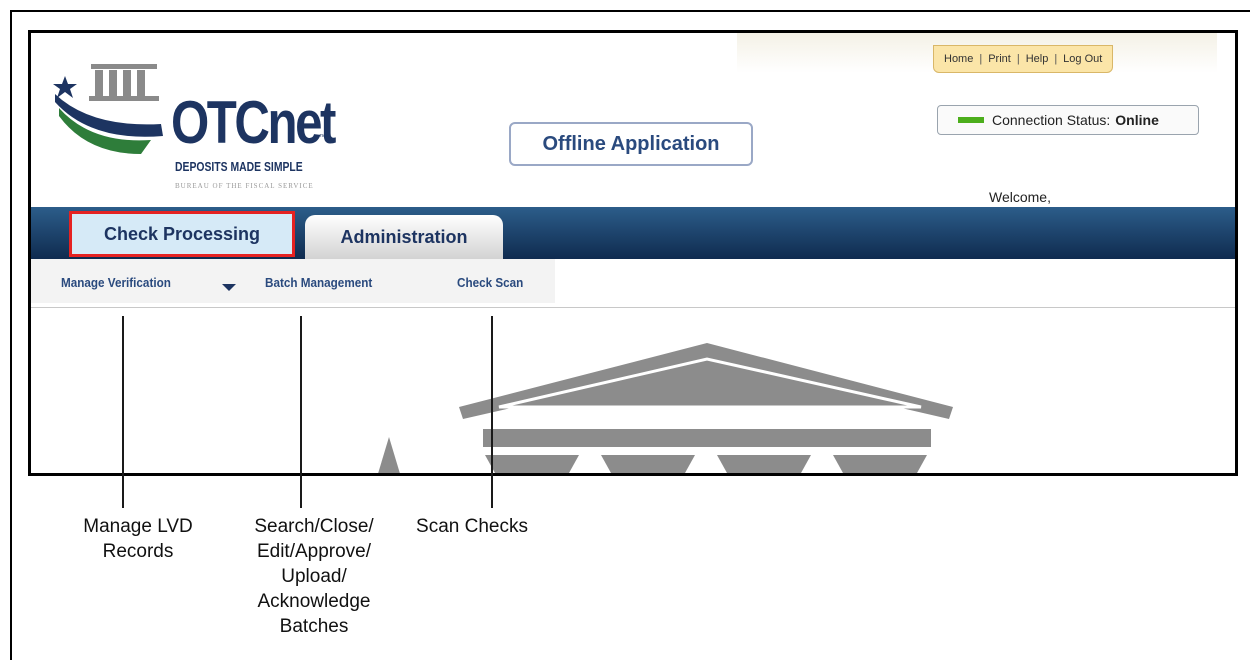 The width and height of the screenshot is (1250, 660). Describe the element at coordinates (229, 287) in the screenshot. I see `chevron-down-icon` at that location.